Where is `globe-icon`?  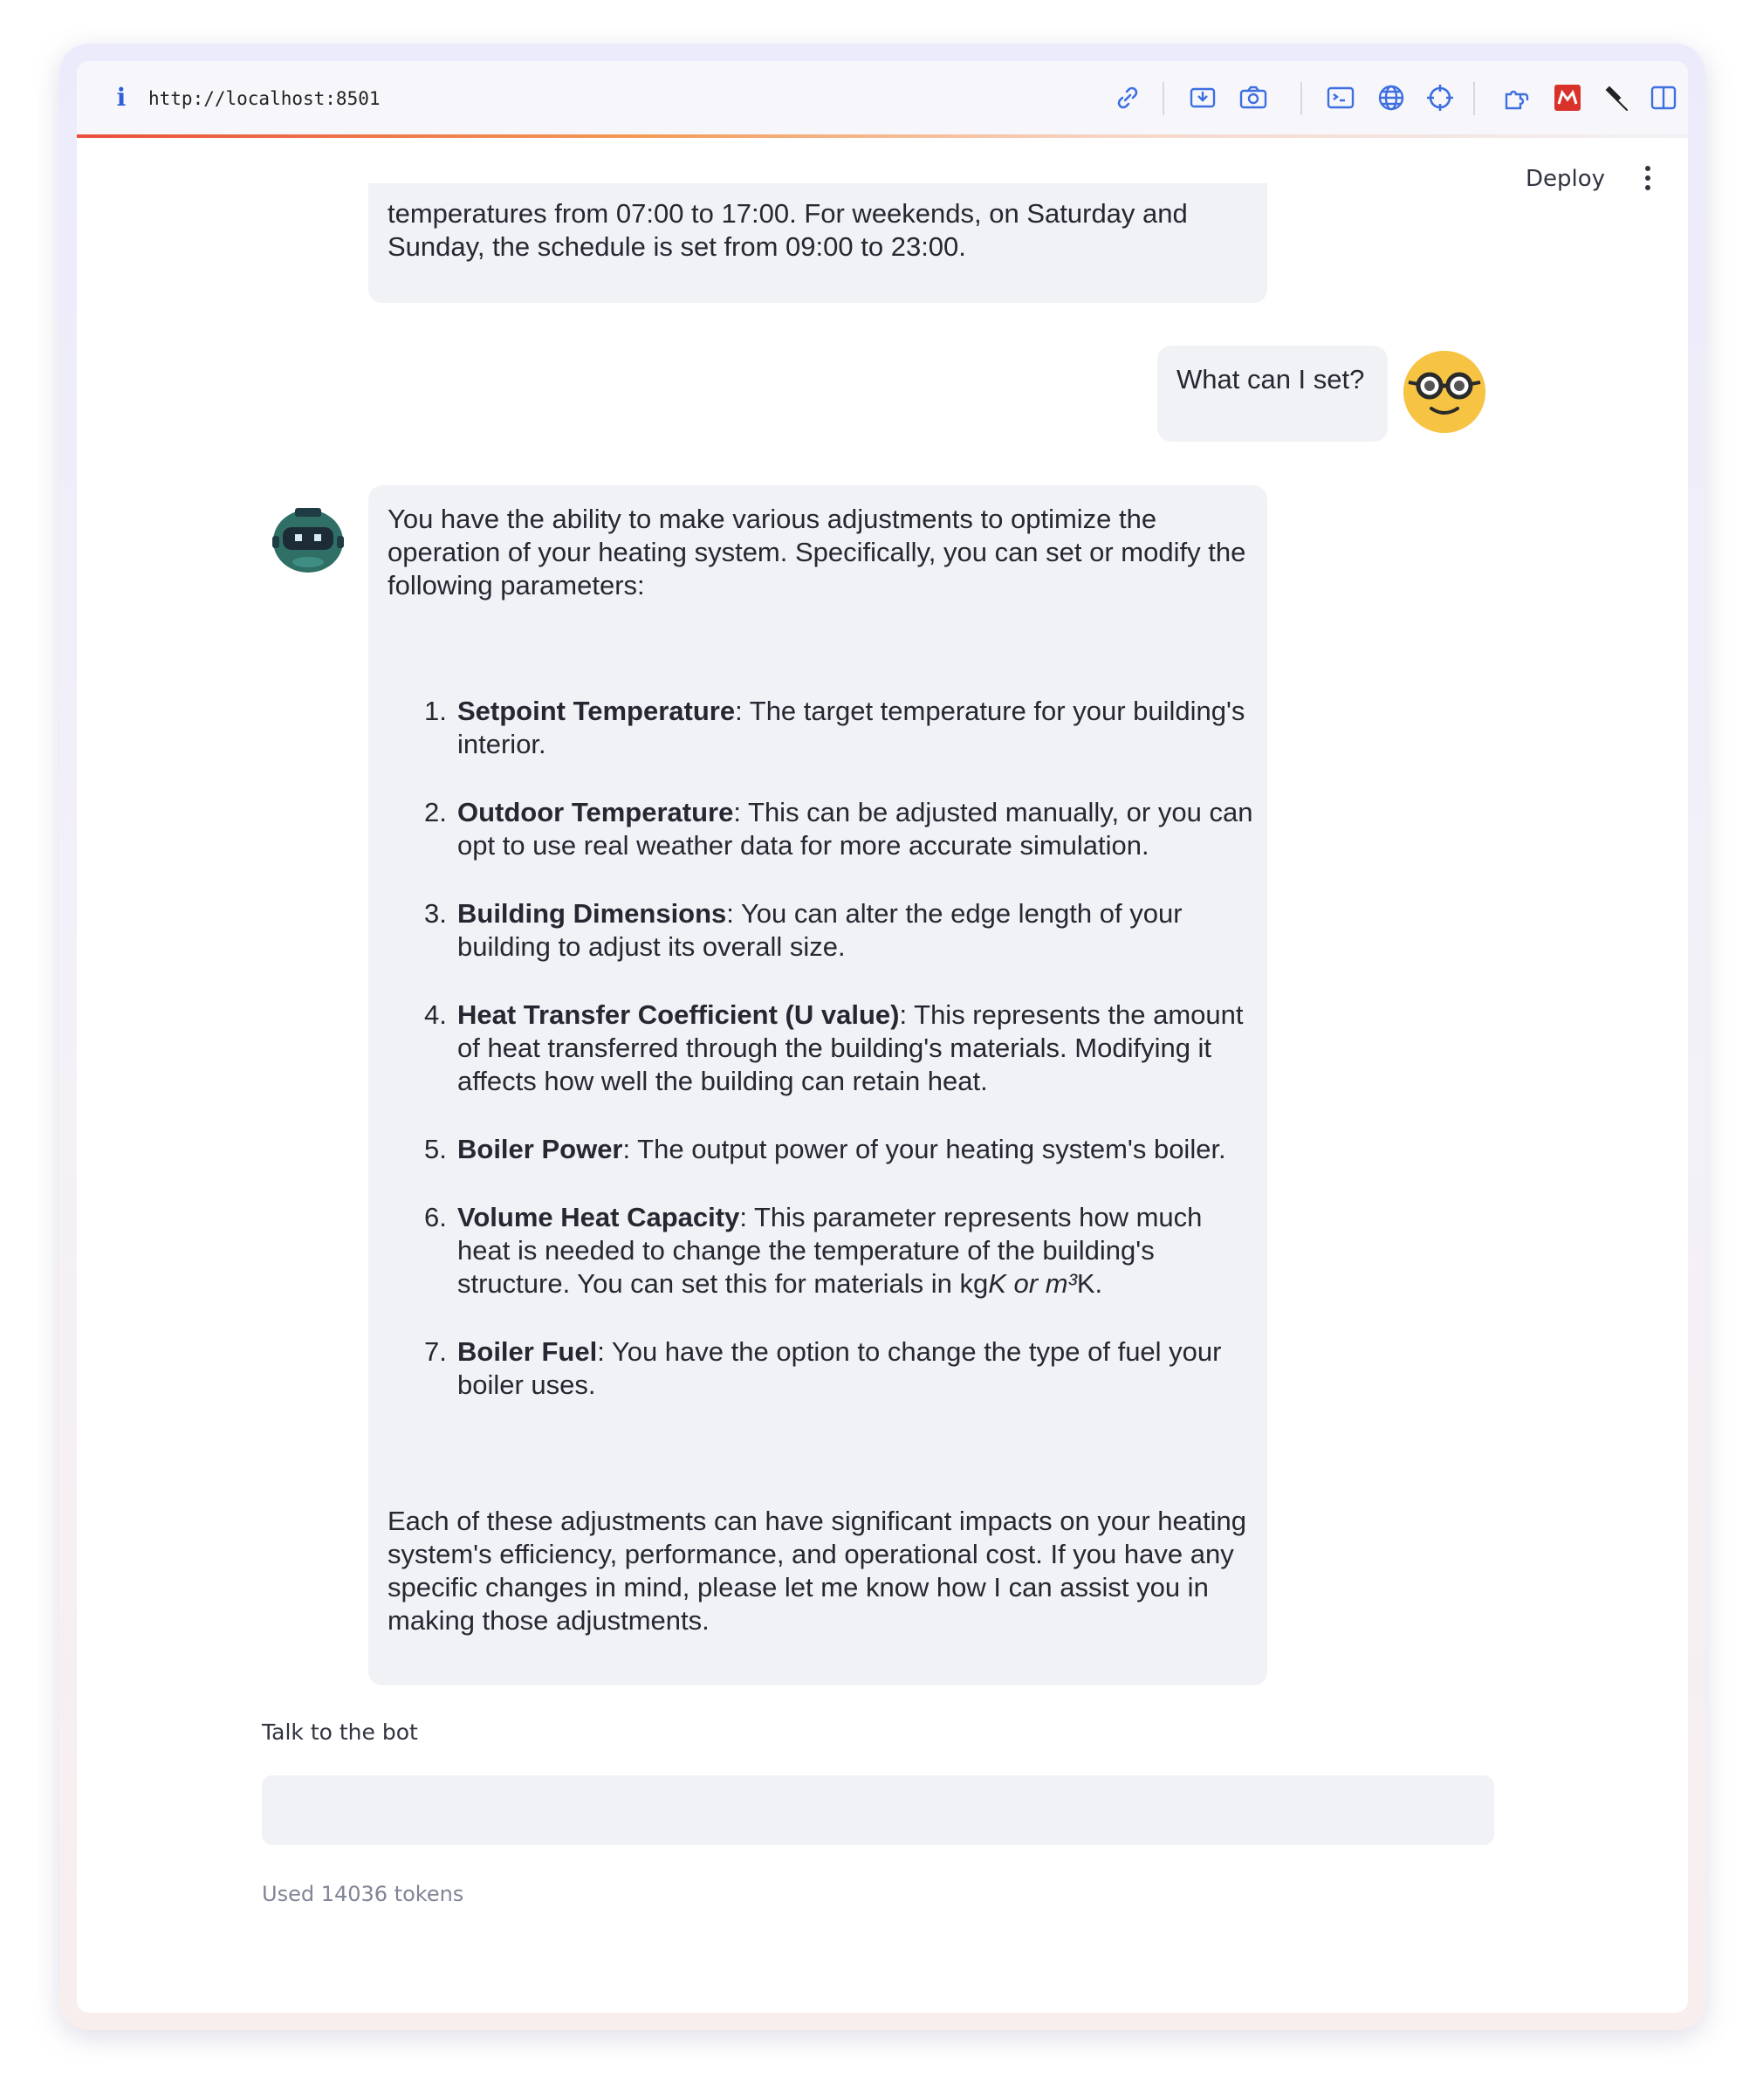
globe-icon is located at coordinates (1391, 97).